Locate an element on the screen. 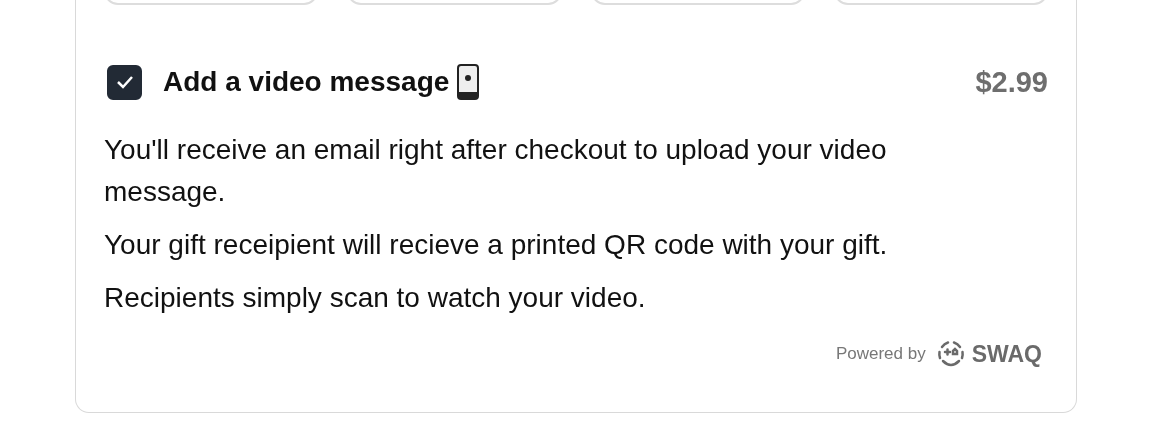 The width and height of the screenshot is (1164, 438). brand-name: SWAQ is located at coordinates (1006, 354).